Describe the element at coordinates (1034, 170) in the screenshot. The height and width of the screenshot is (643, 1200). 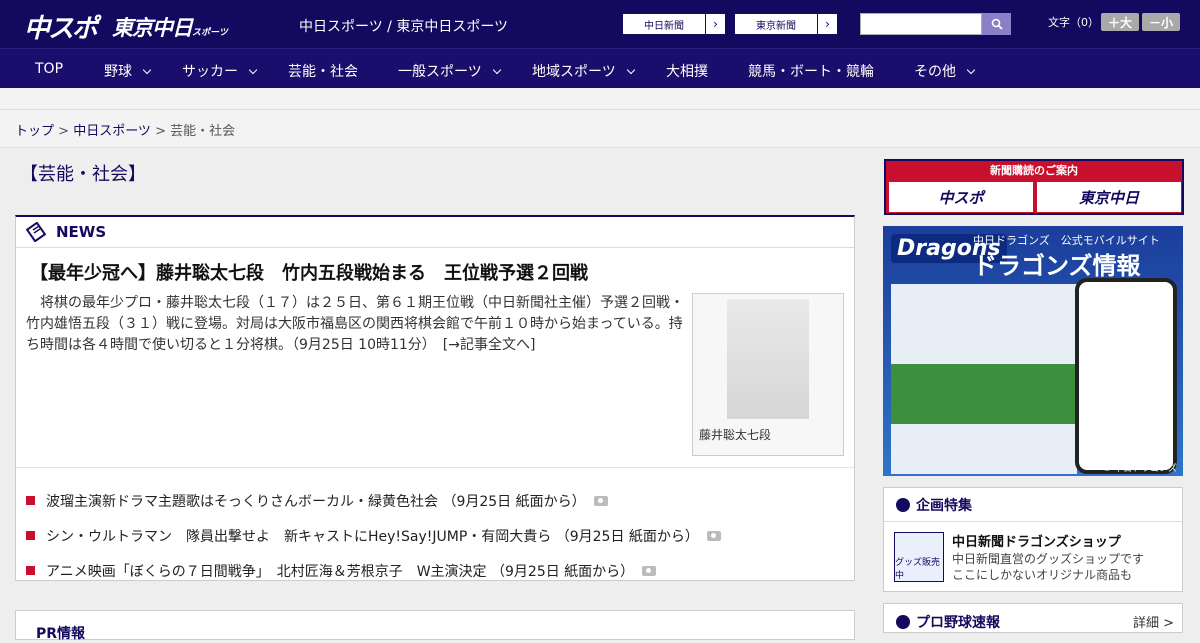
I see `subscription-title: 新聞購読のご案内` at that location.